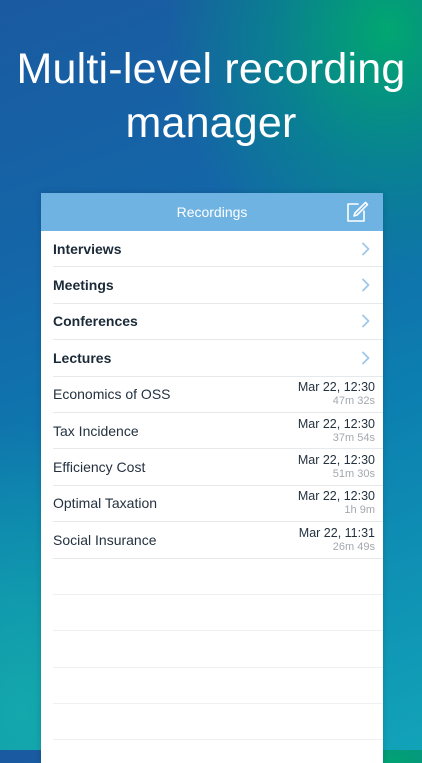  I want to click on recording-title: Optimal Taxation, so click(105, 503).